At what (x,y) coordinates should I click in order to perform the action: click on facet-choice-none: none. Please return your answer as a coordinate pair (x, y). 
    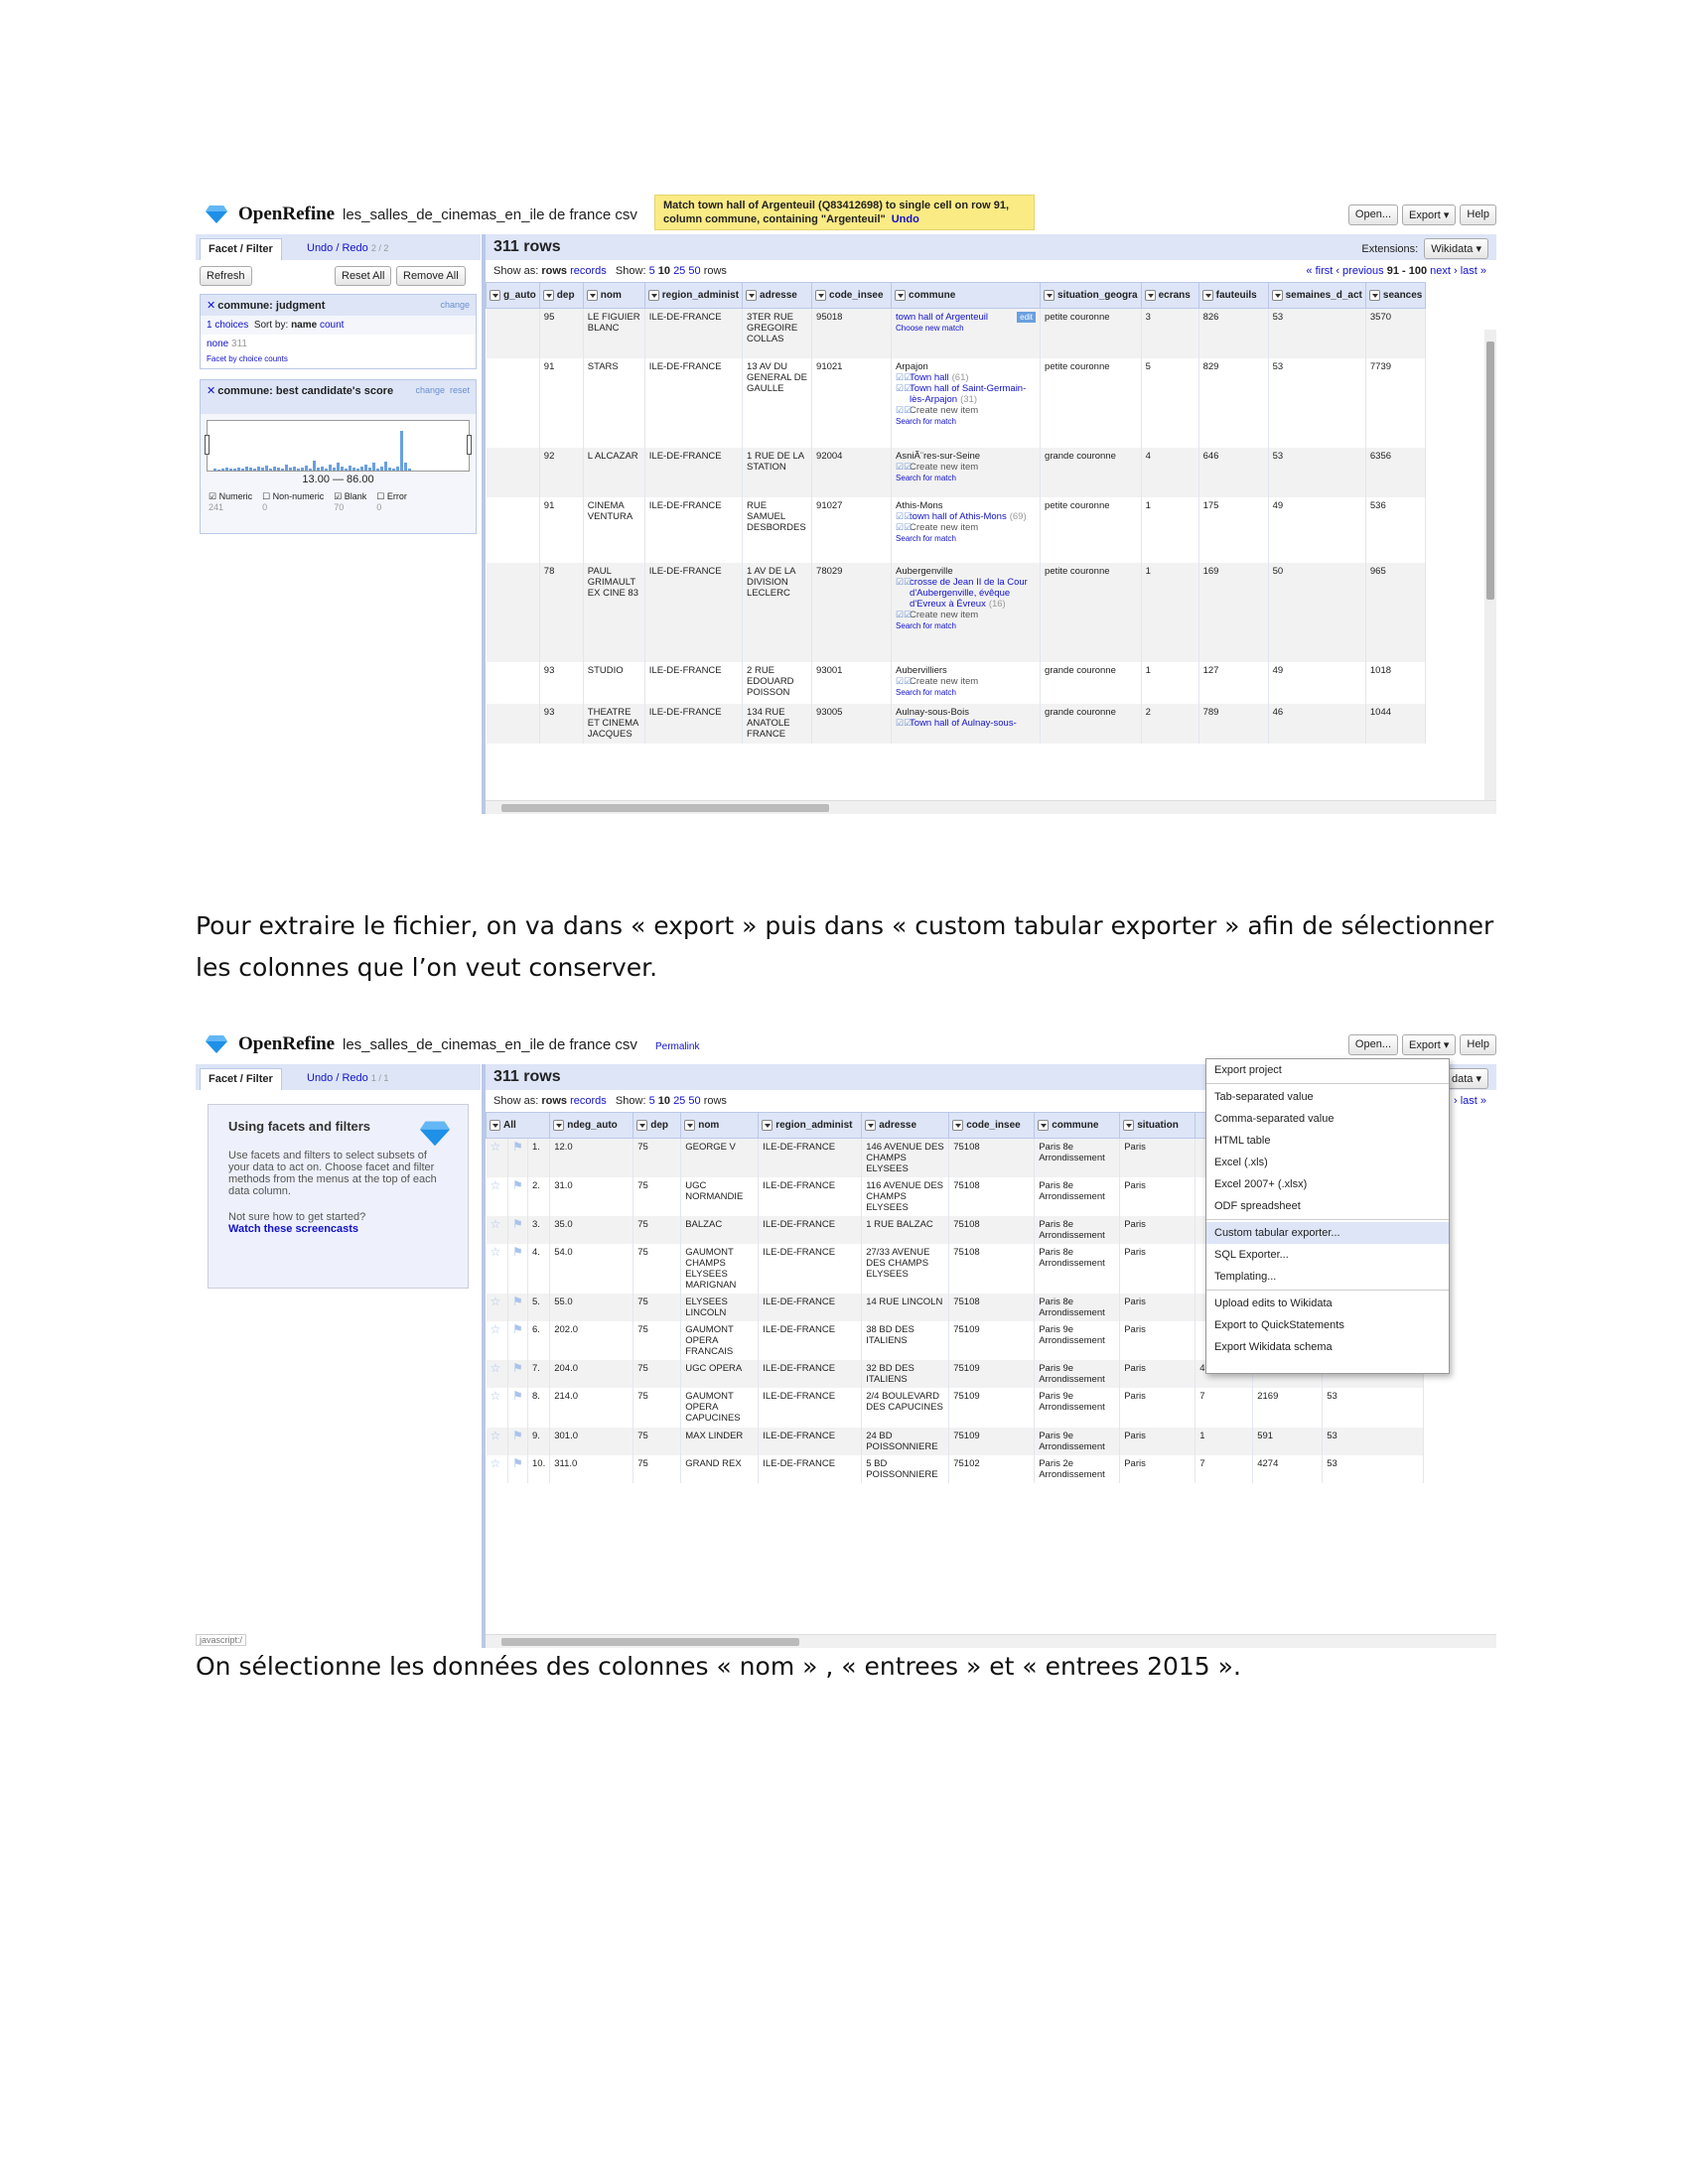
    Looking at the image, I should click on (217, 344).